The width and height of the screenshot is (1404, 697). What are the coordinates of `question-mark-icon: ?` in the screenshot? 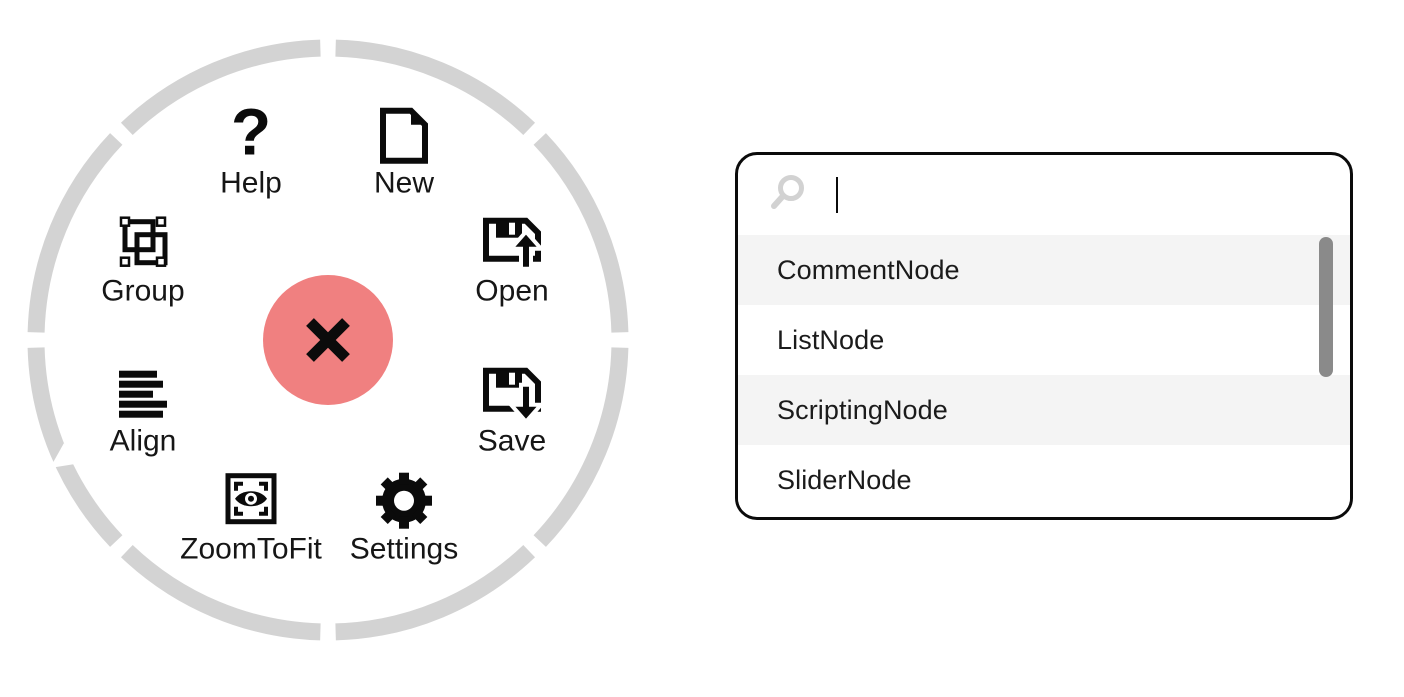 It's located at (251, 136).